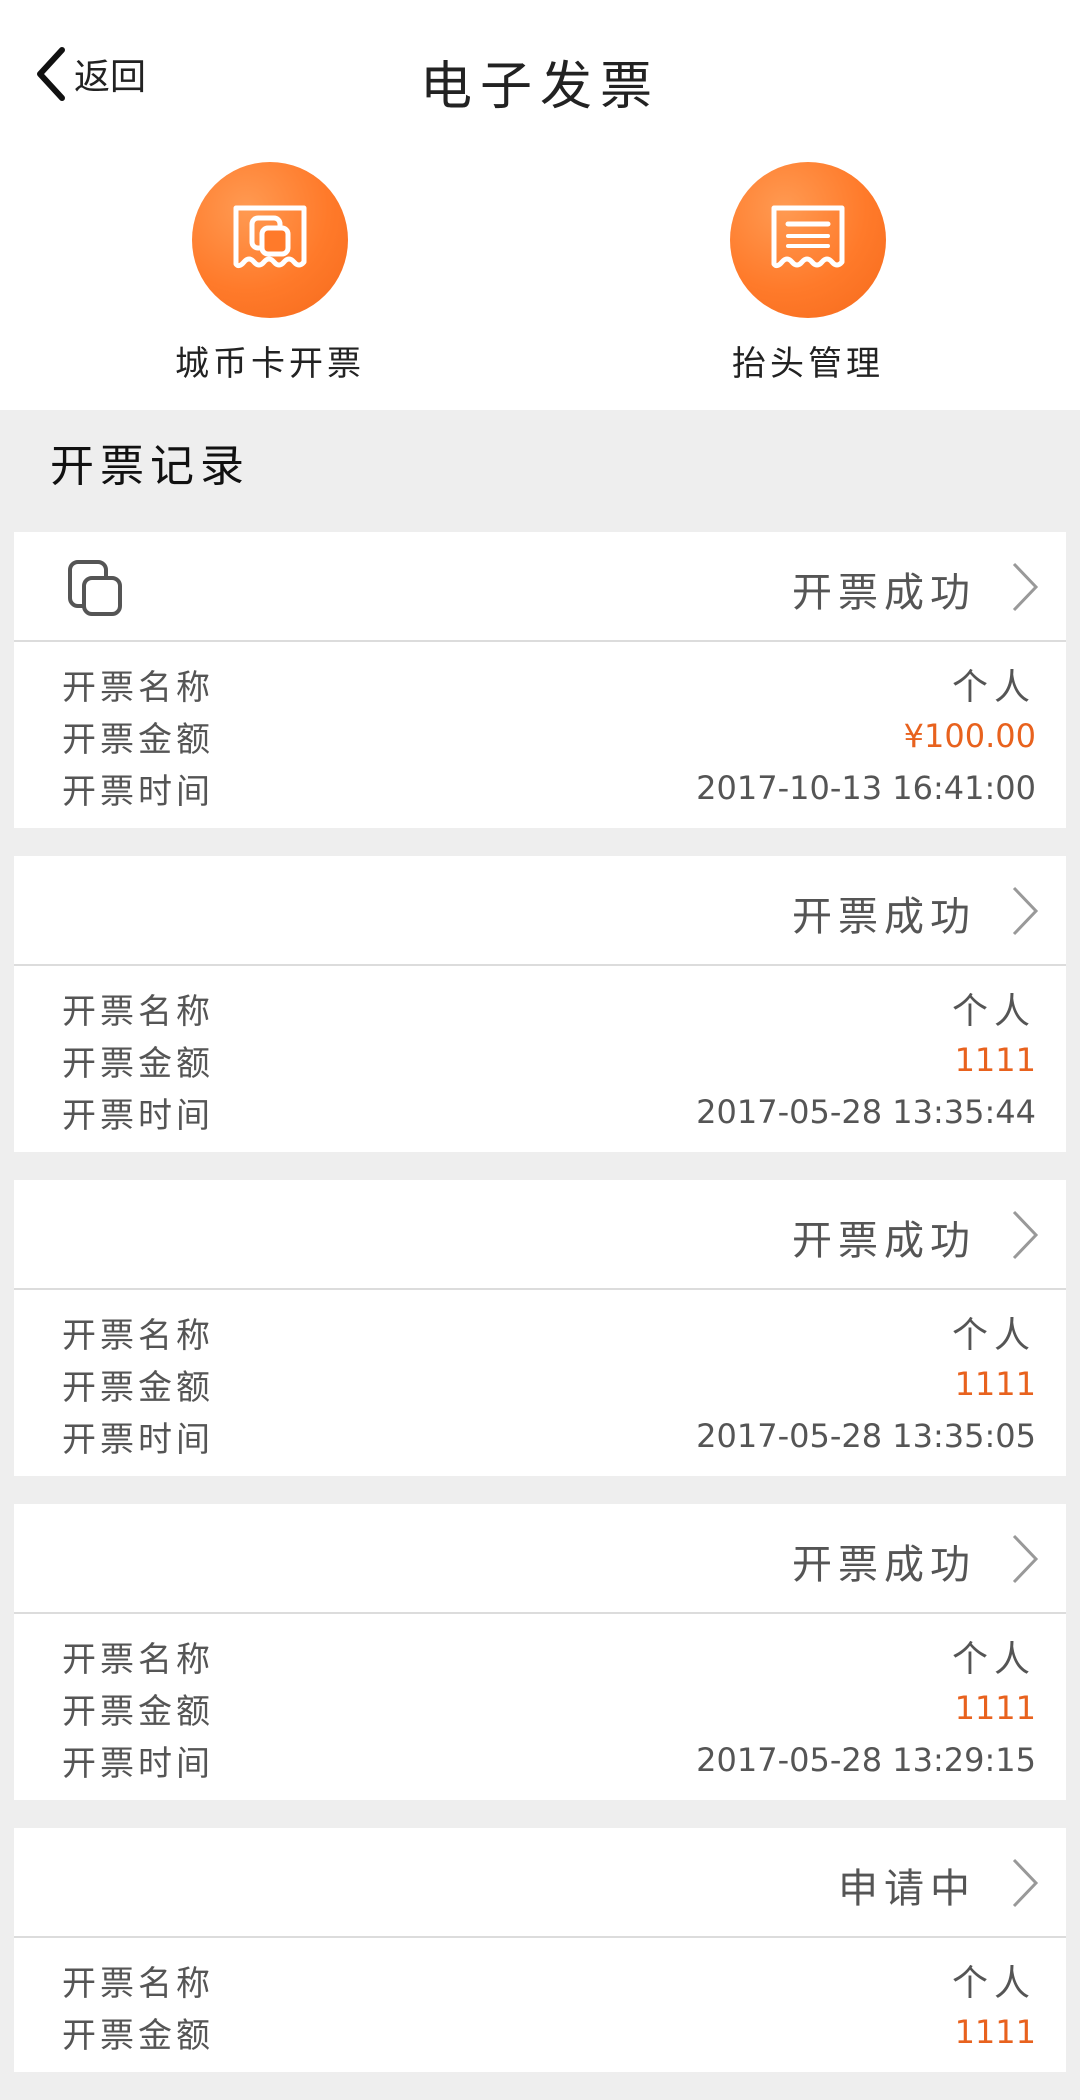  What do you see at coordinates (969, 736) in the screenshot?
I see `record-amount-value: ¥100.00` at bounding box center [969, 736].